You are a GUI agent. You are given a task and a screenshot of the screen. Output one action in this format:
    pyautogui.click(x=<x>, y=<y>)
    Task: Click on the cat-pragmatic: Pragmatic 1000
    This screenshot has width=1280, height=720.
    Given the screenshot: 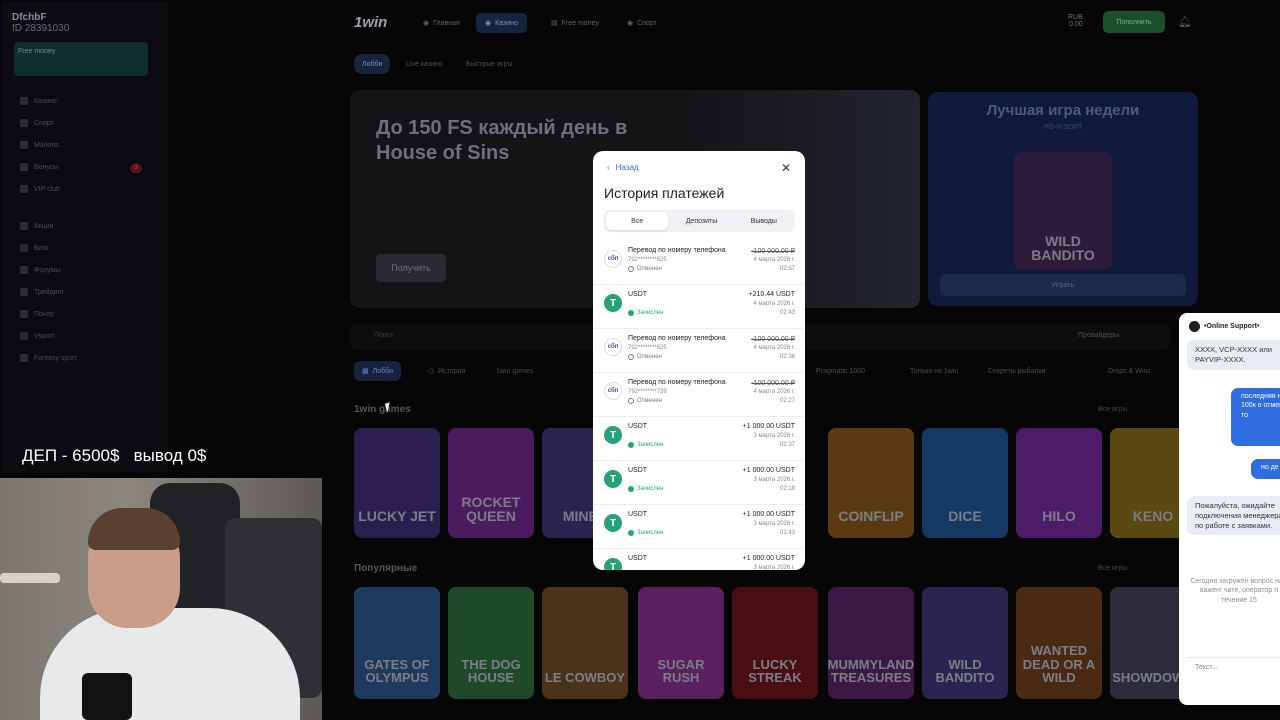 What is the action you would take?
    pyautogui.click(x=840, y=371)
    